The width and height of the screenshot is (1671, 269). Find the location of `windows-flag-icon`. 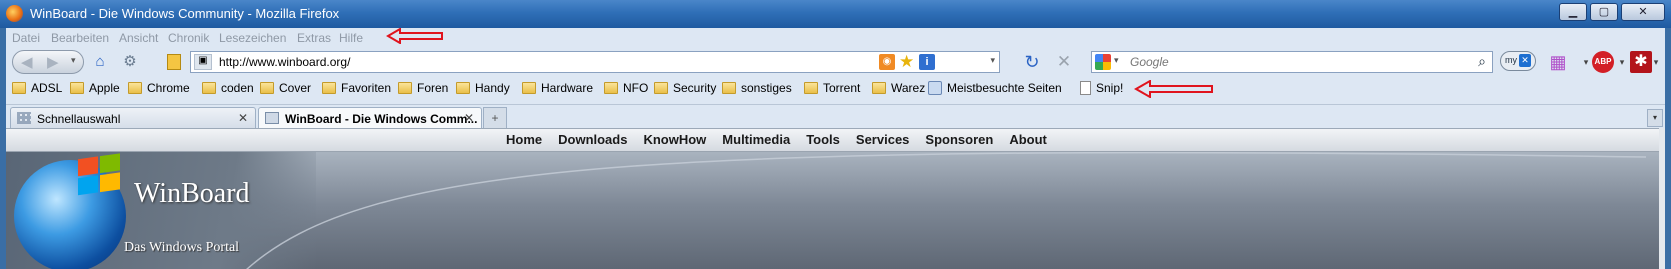

windows-flag-icon is located at coordinates (101, 176).